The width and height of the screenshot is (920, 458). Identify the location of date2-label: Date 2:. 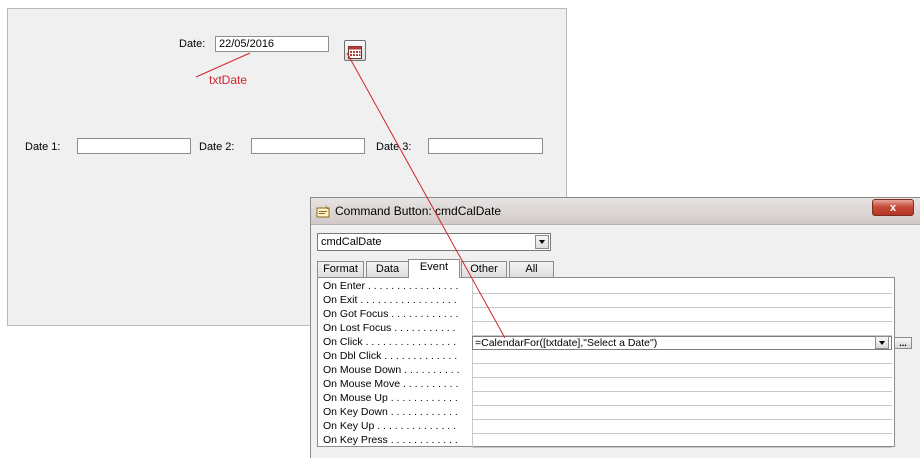
(217, 147).